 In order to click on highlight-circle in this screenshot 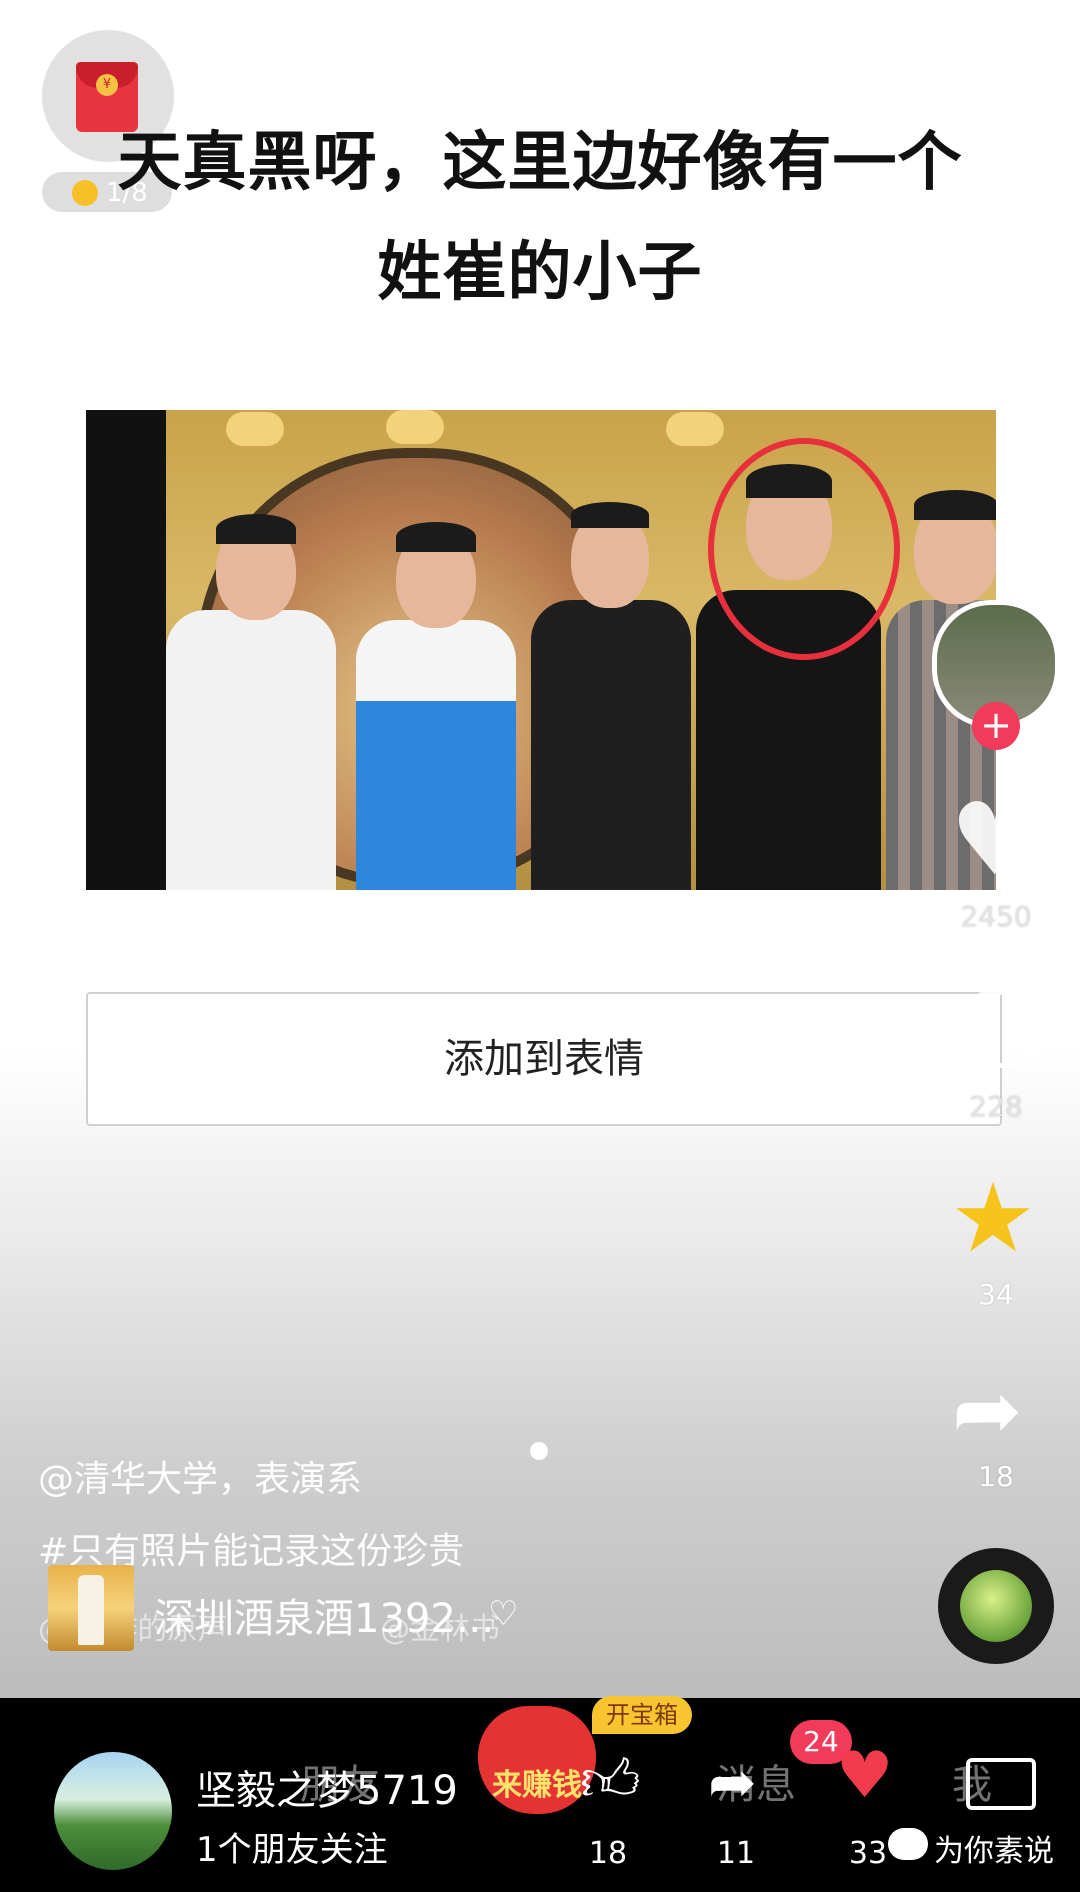, I will do `click(804, 549)`.